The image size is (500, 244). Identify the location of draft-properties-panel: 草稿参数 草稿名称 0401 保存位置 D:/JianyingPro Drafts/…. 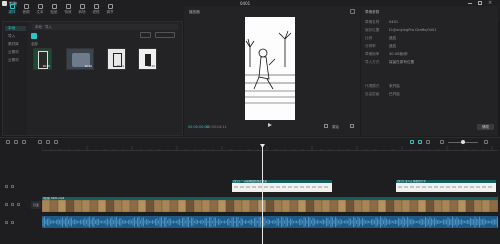
(429, 71).